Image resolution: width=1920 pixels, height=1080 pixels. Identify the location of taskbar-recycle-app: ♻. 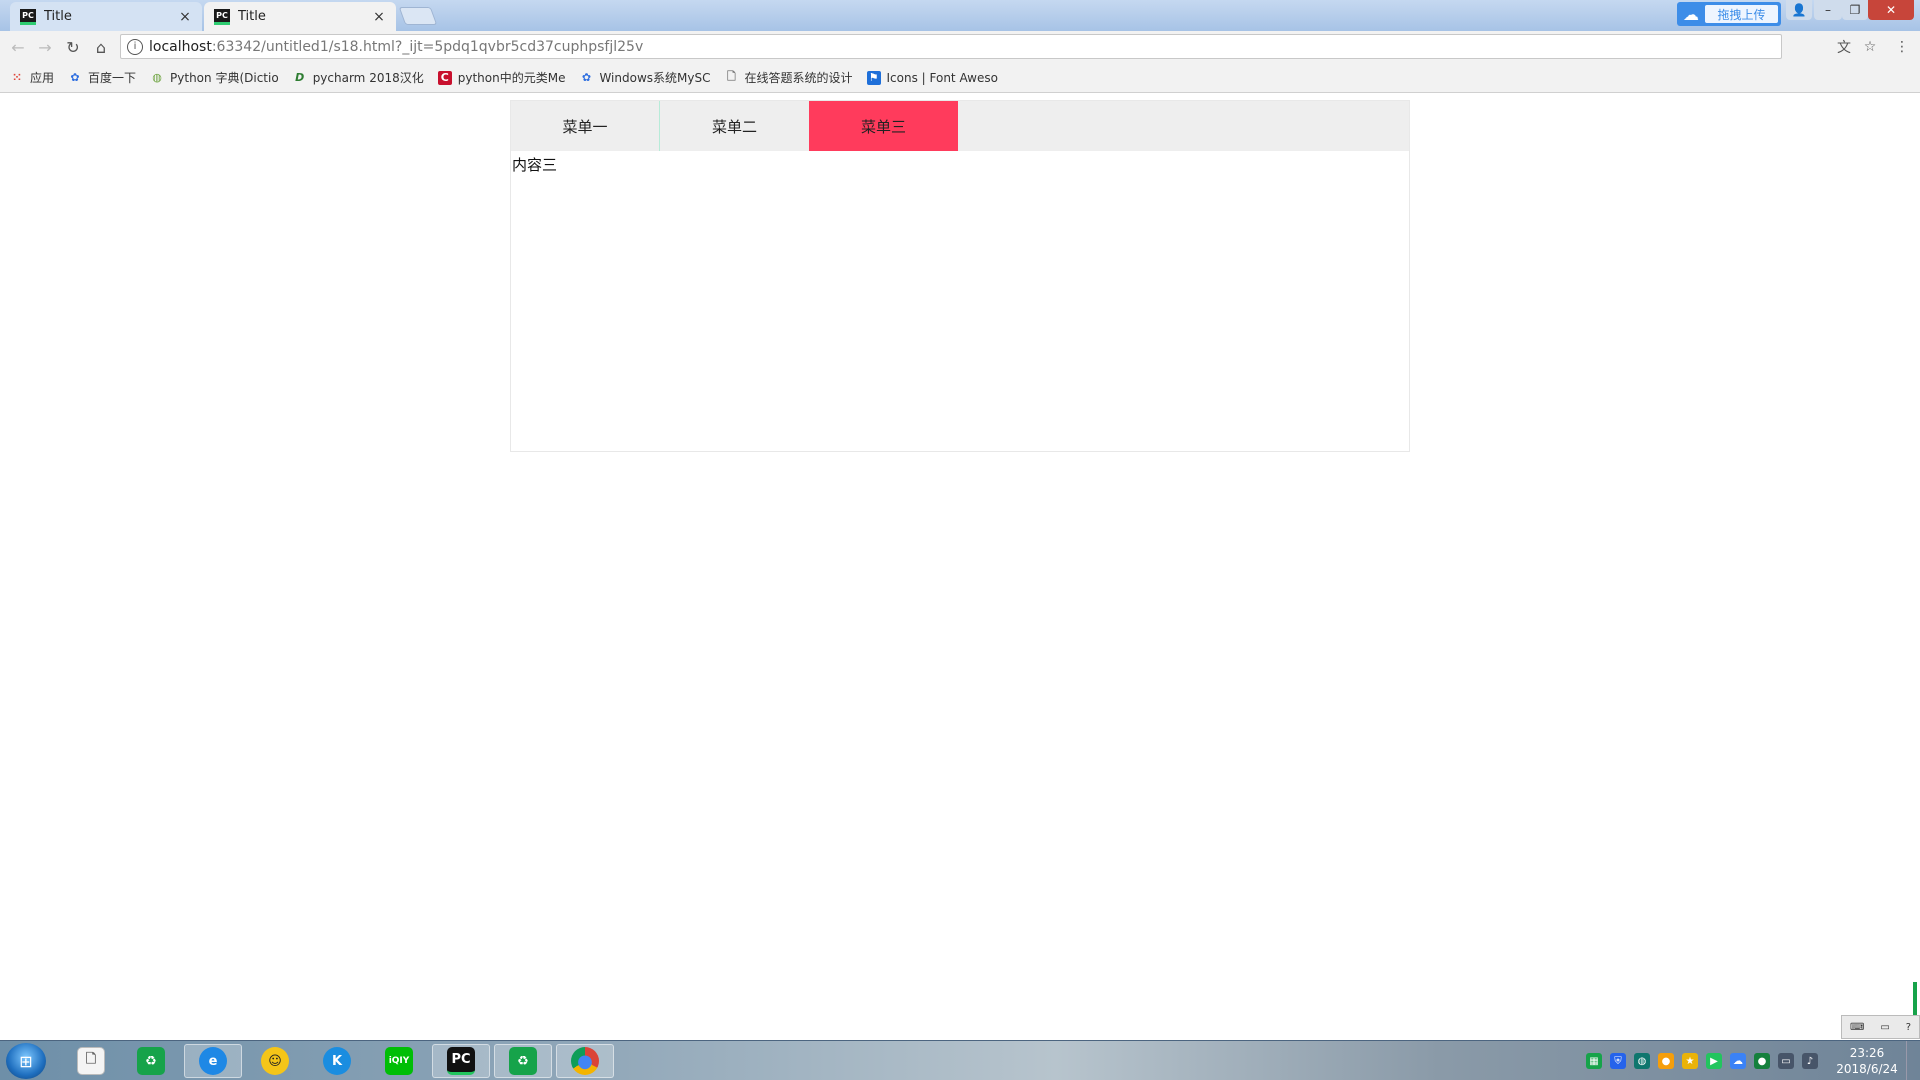
(151, 1061).